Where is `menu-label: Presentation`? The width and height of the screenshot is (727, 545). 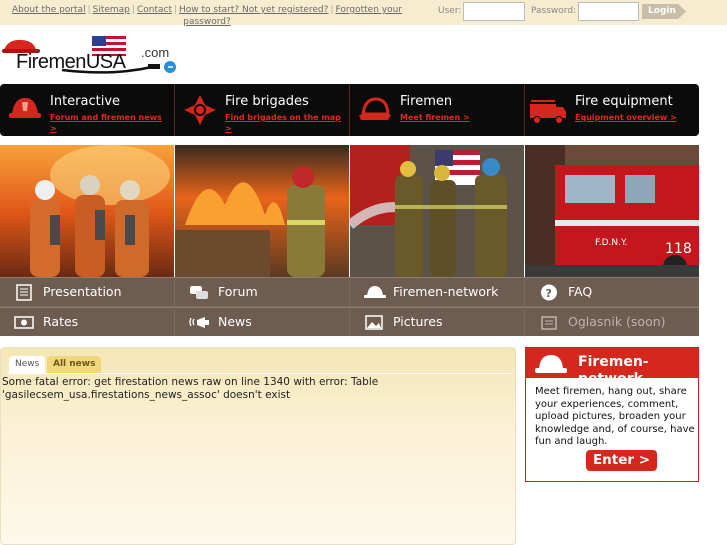
menu-label: Presentation is located at coordinates (82, 291).